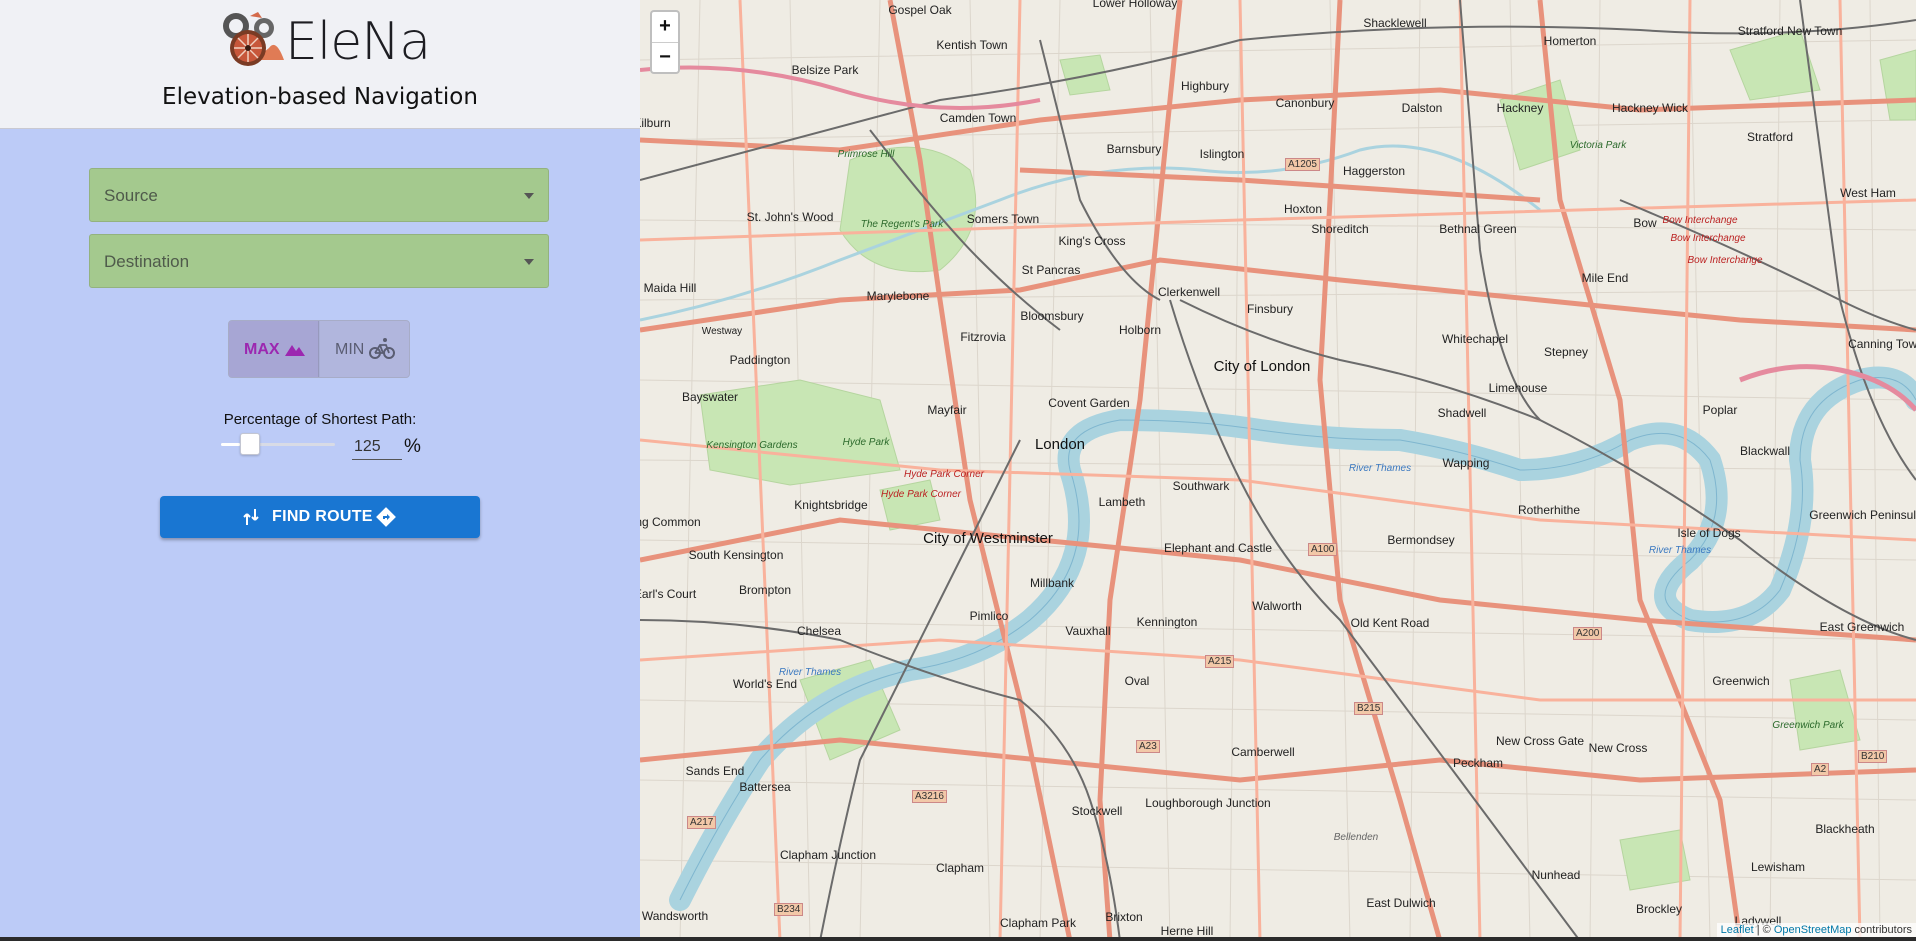  What do you see at coordinates (1605, 278) in the screenshot?
I see `map-label: Mile End` at bounding box center [1605, 278].